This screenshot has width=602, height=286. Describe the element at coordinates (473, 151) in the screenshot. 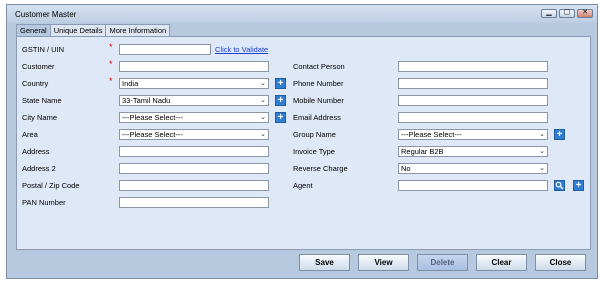

I see `invoice-type-select: Regular B2B ⌄` at that location.